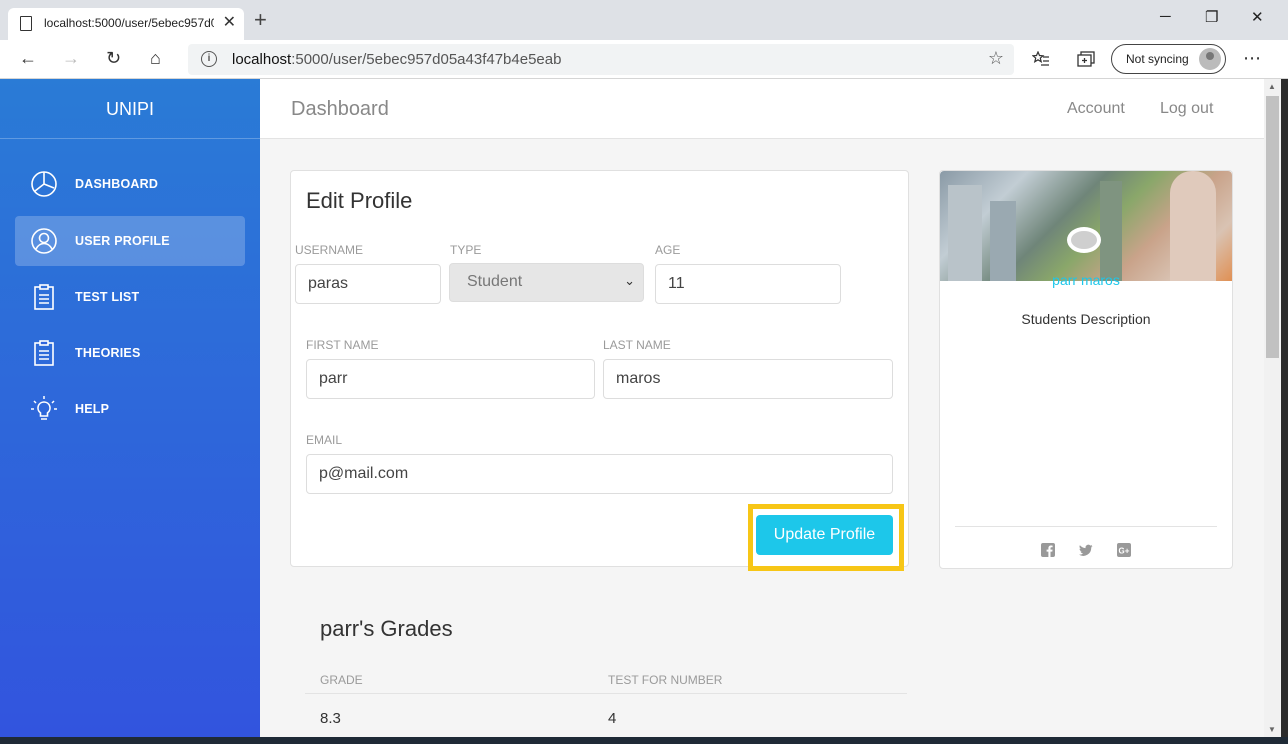 Image resolution: width=1288 pixels, height=744 pixels. I want to click on first-name-label: FIRST NAME, so click(342, 345).